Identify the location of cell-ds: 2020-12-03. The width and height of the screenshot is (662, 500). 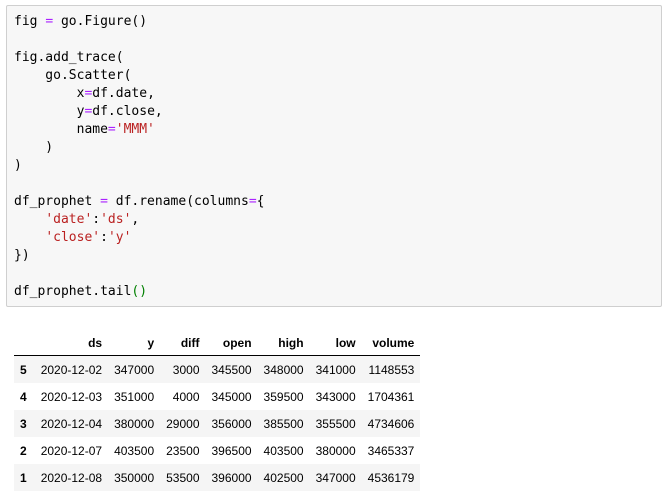
(71, 396).